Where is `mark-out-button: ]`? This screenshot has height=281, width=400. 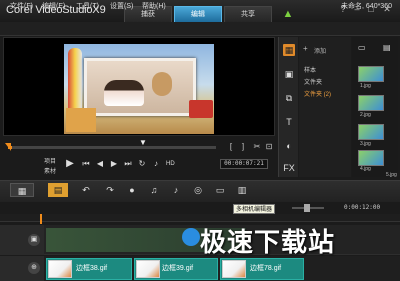
mark-out-button: ] is located at coordinates (243, 147).